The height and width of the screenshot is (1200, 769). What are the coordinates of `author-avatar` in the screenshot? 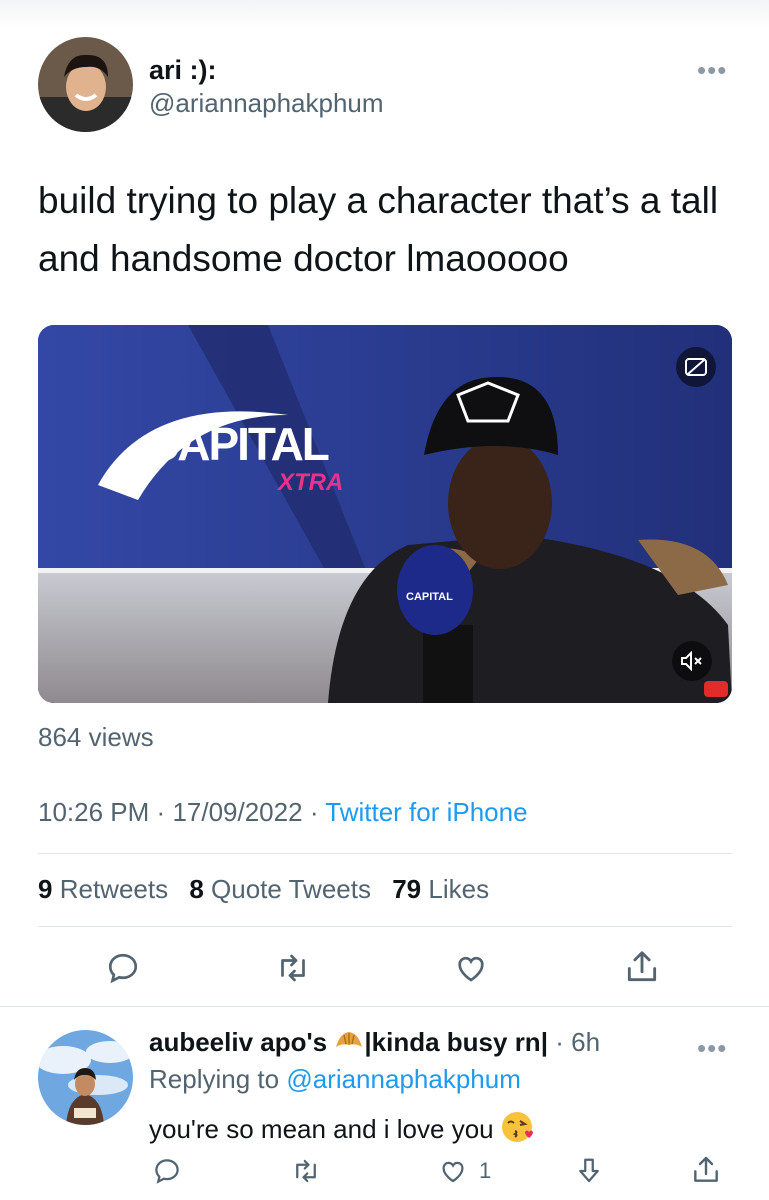 It's located at (85, 84).